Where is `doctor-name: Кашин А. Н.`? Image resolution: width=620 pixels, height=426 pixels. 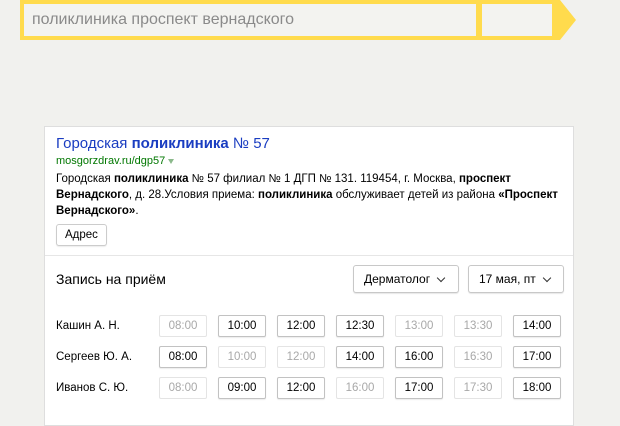 doctor-name: Кашин А. Н. is located at coordinates (88, 326).